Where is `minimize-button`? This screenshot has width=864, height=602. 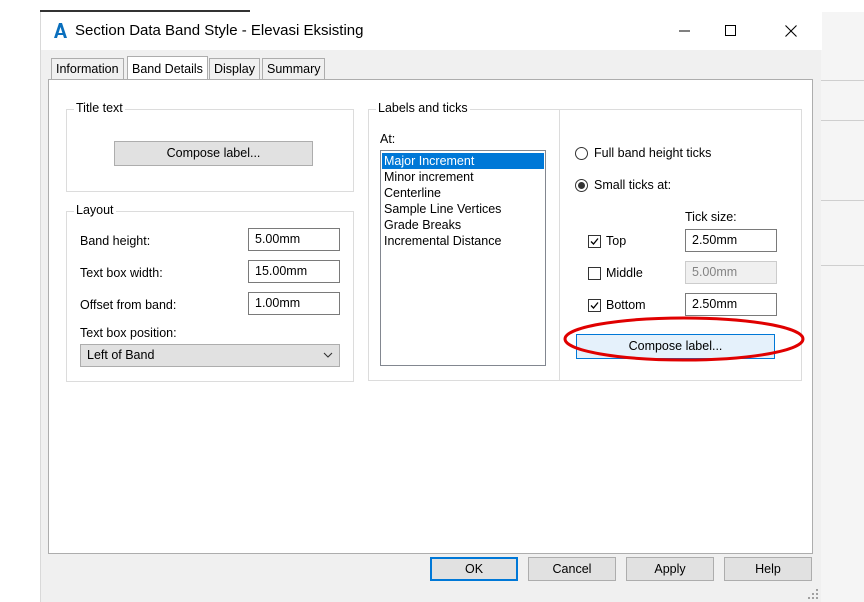
minimize-button is located at coordinates (685, 31).